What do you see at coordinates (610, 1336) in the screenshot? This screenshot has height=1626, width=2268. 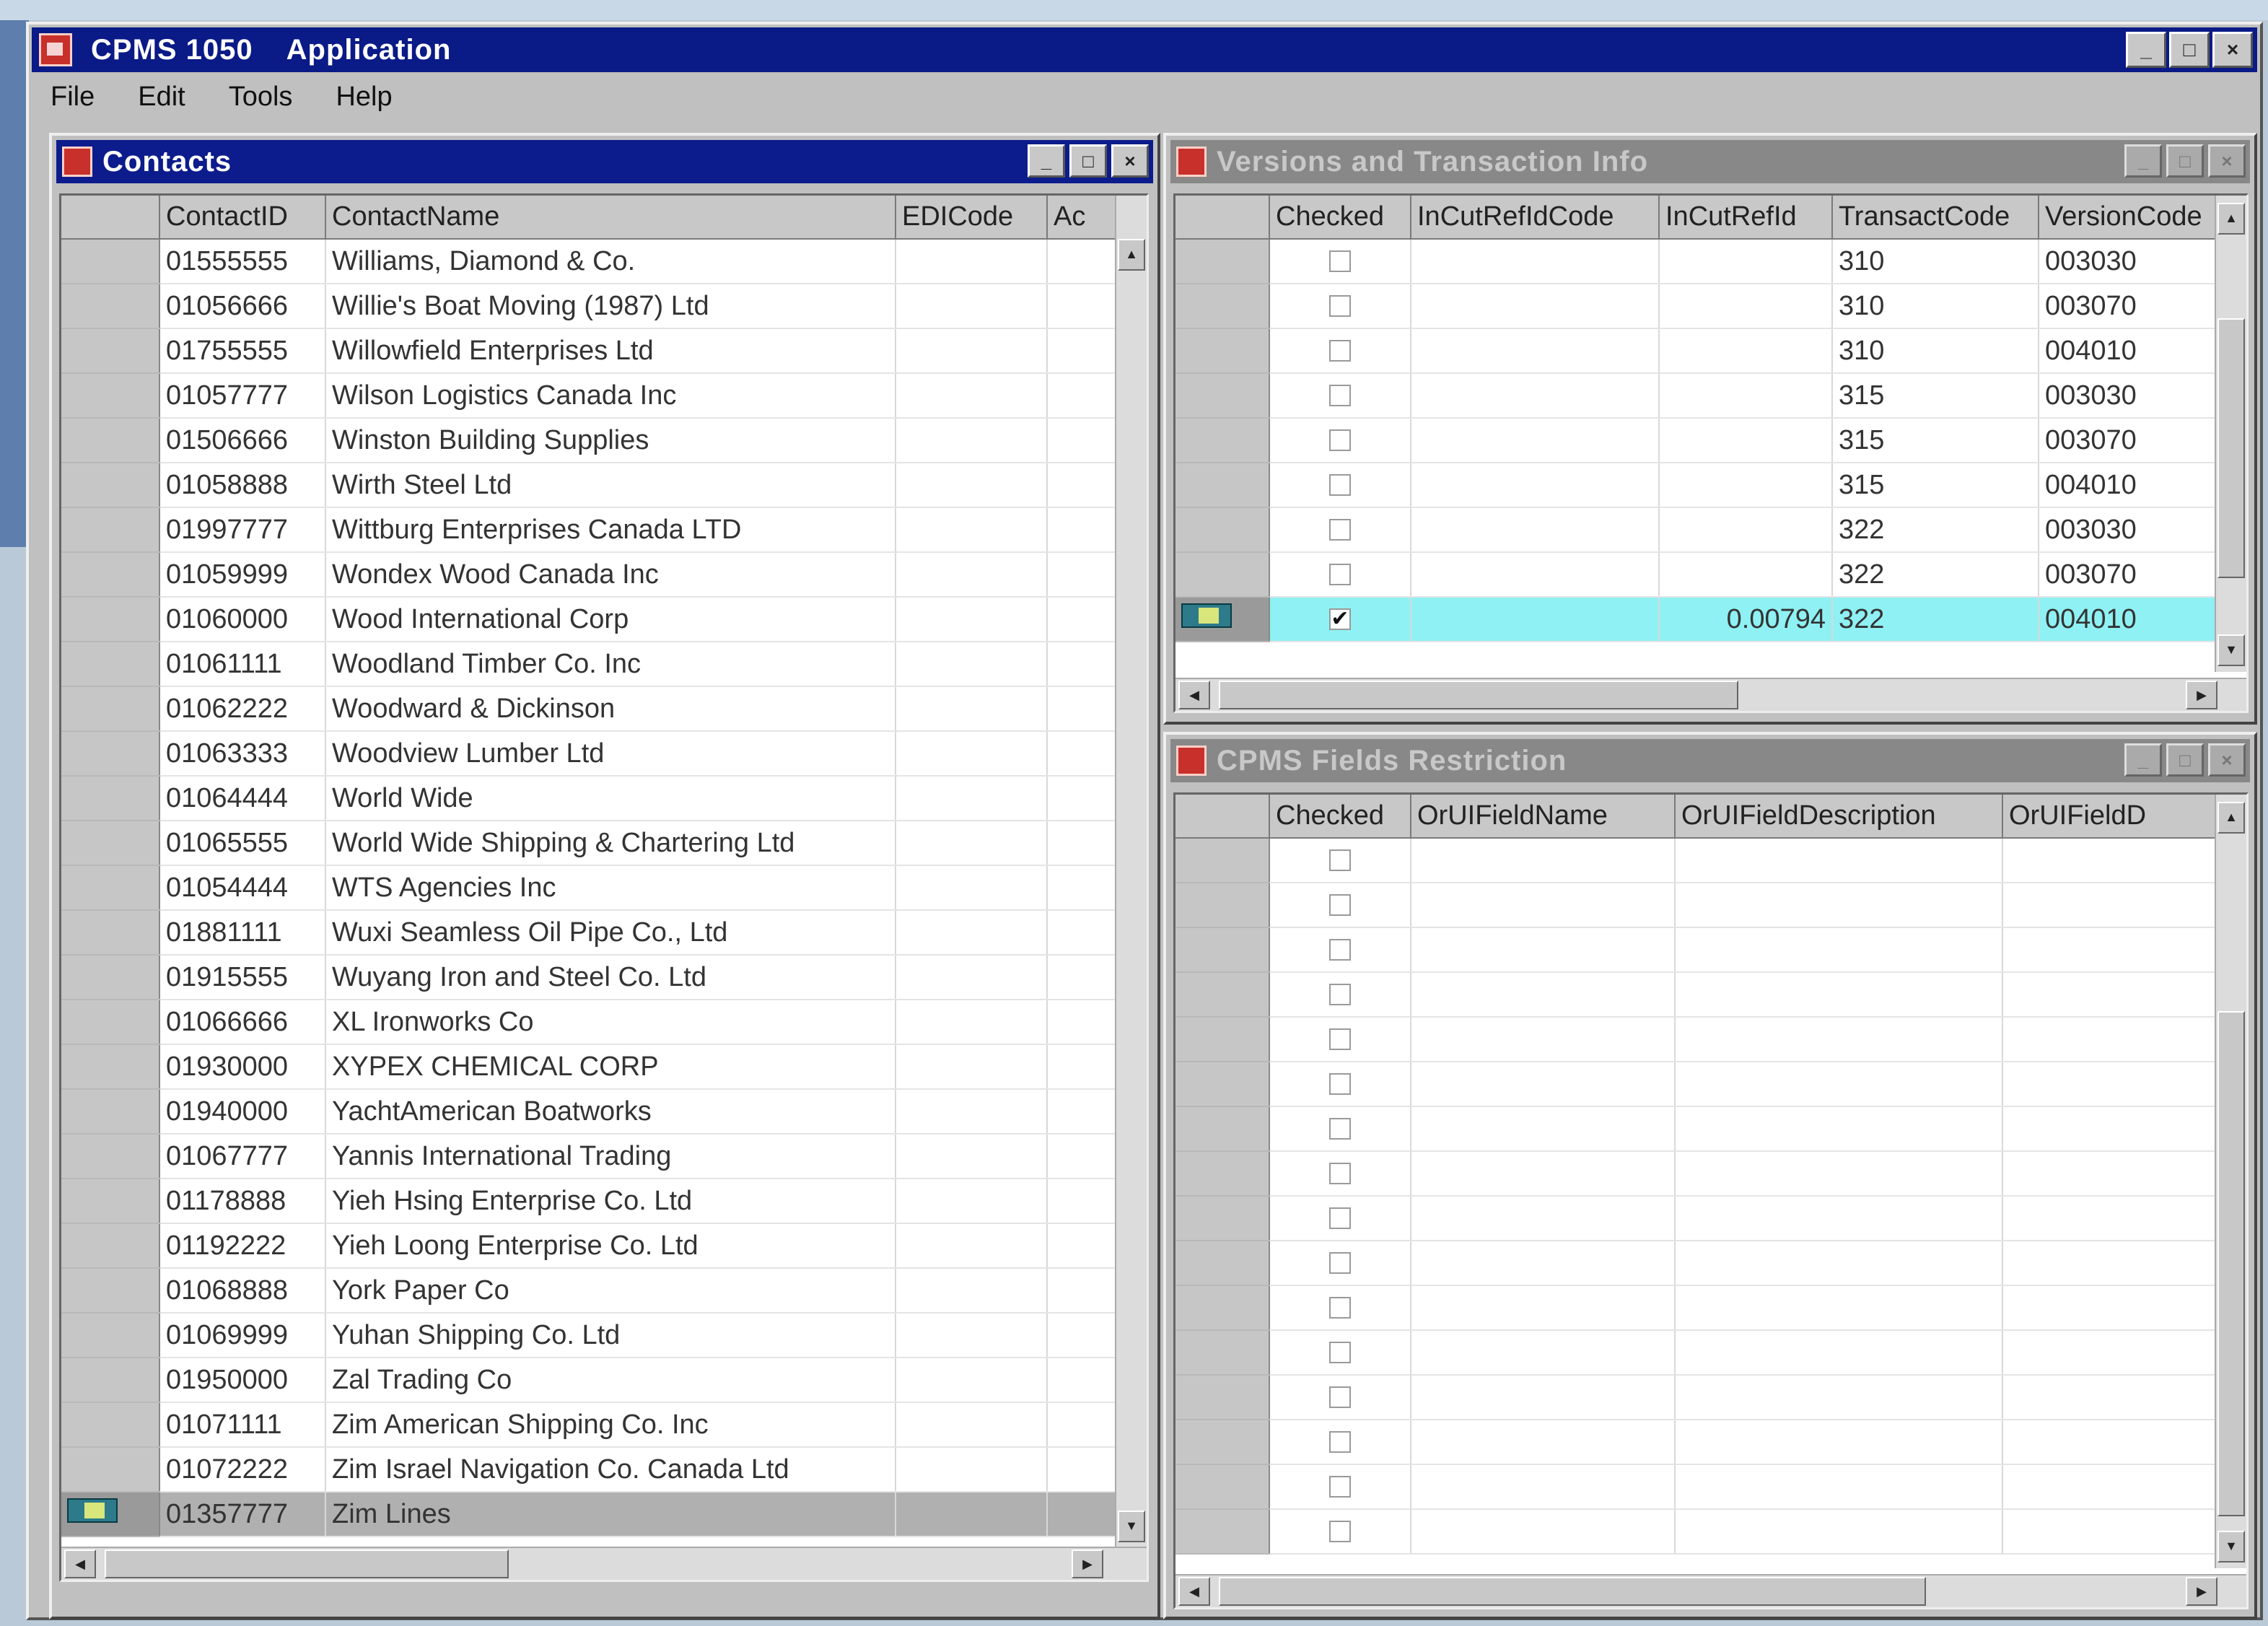 I see `contact-name-cell: Yuhan Shipping Co. Ltd` at bounding box center [610, 1336].